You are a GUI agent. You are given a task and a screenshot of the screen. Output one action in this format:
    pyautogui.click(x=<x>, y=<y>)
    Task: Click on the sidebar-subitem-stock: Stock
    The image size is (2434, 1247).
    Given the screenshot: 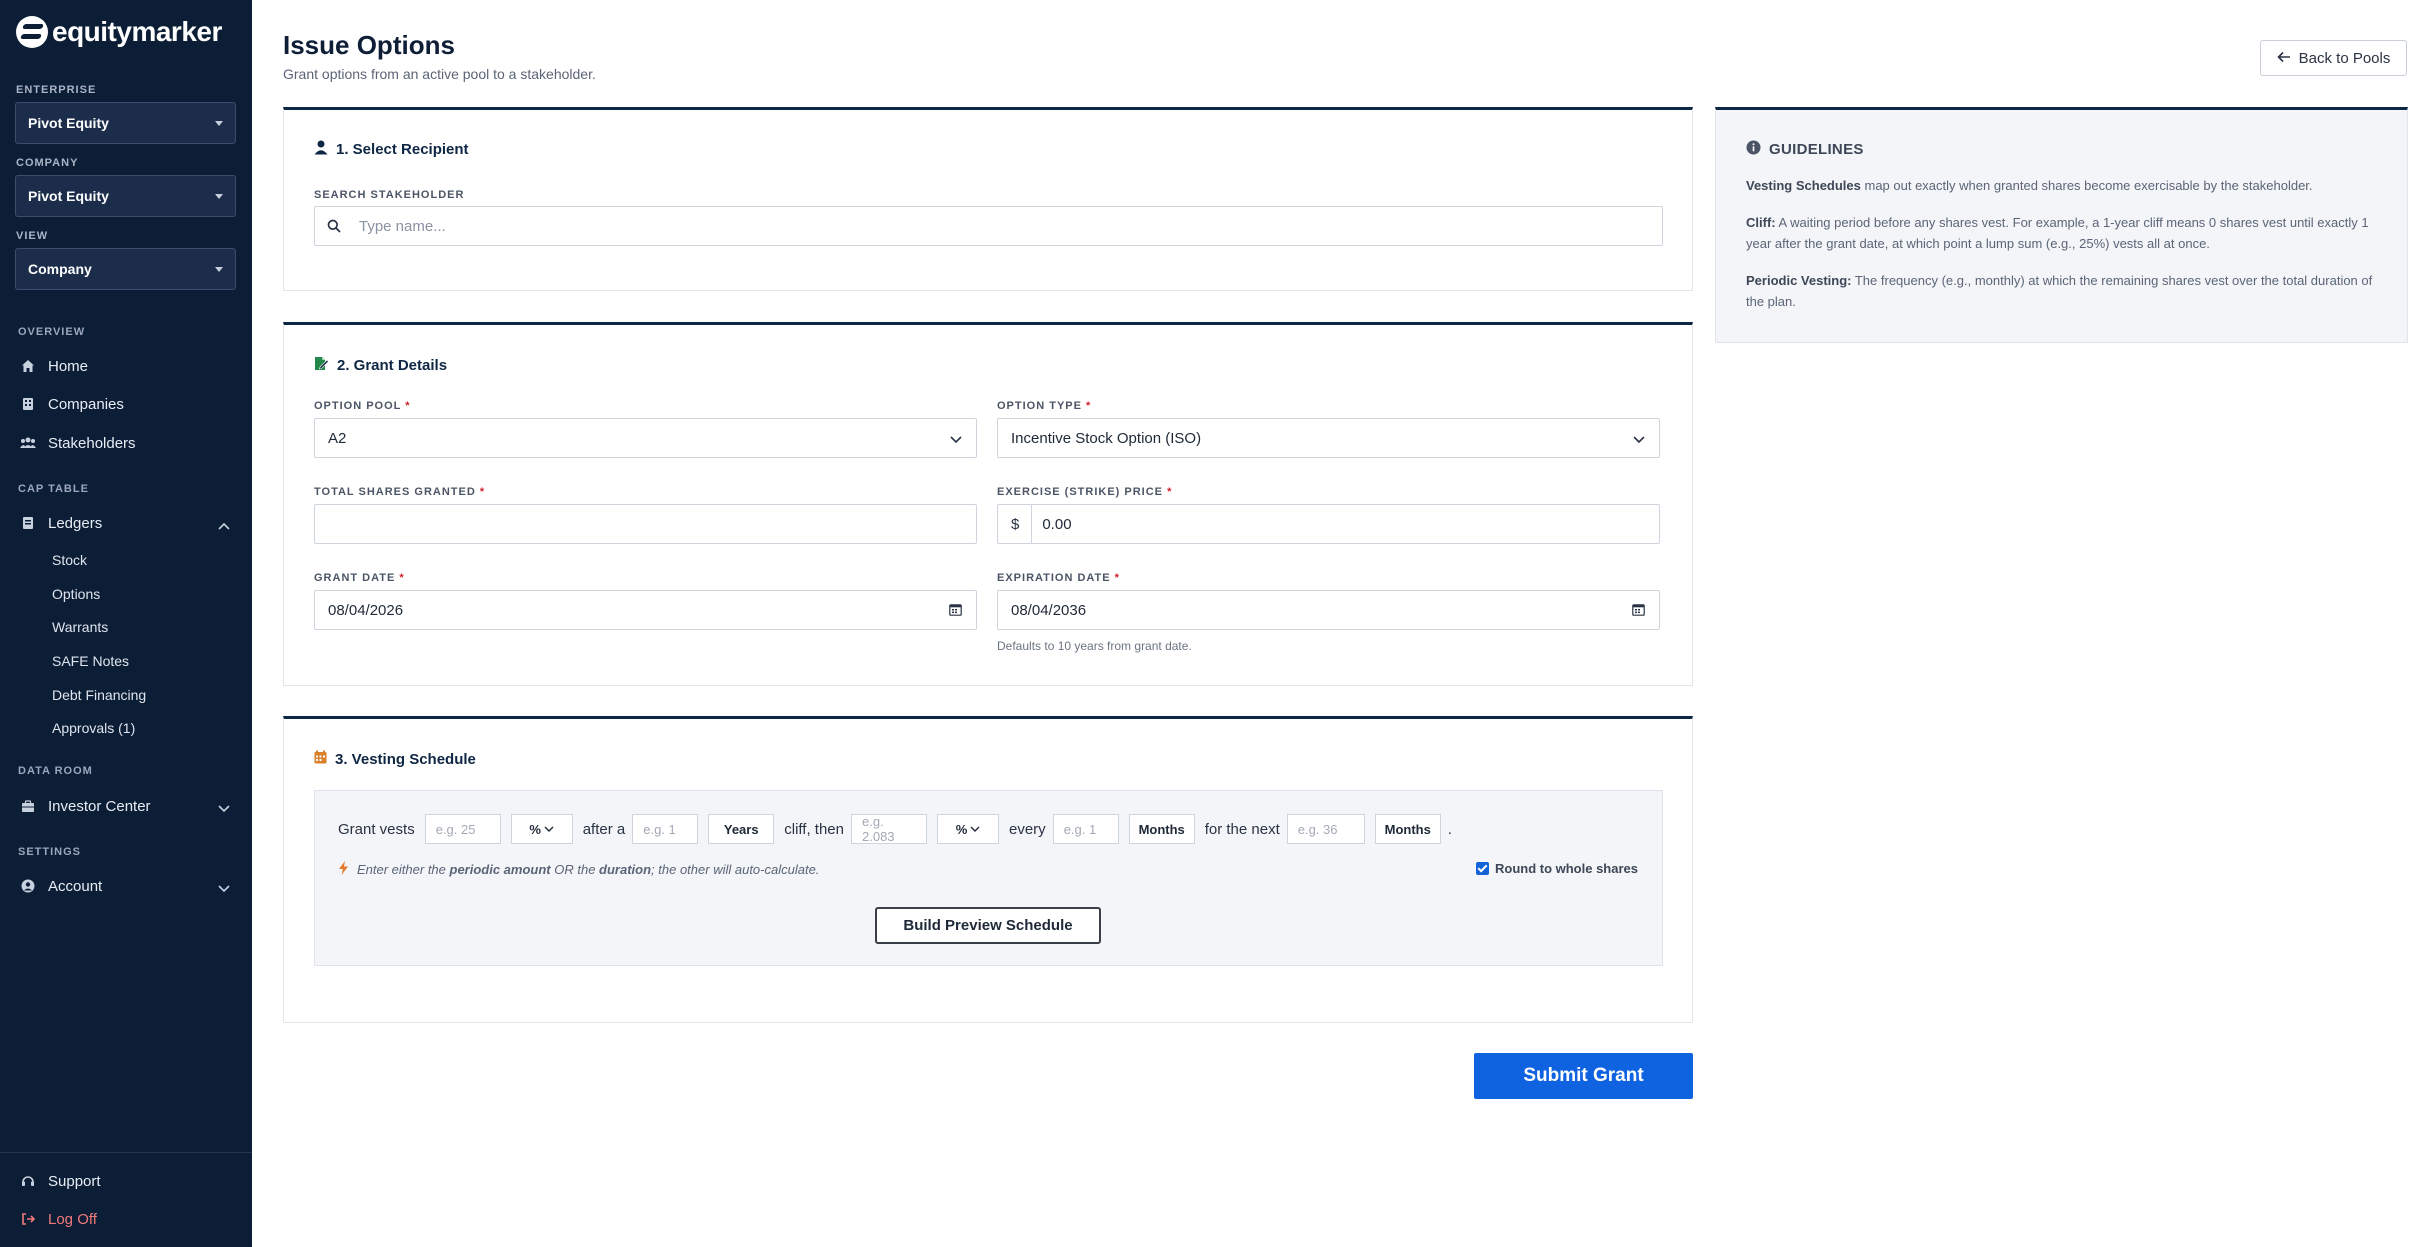 What is the action you would take?
    pyautogui.click(x=69, y=560)
    